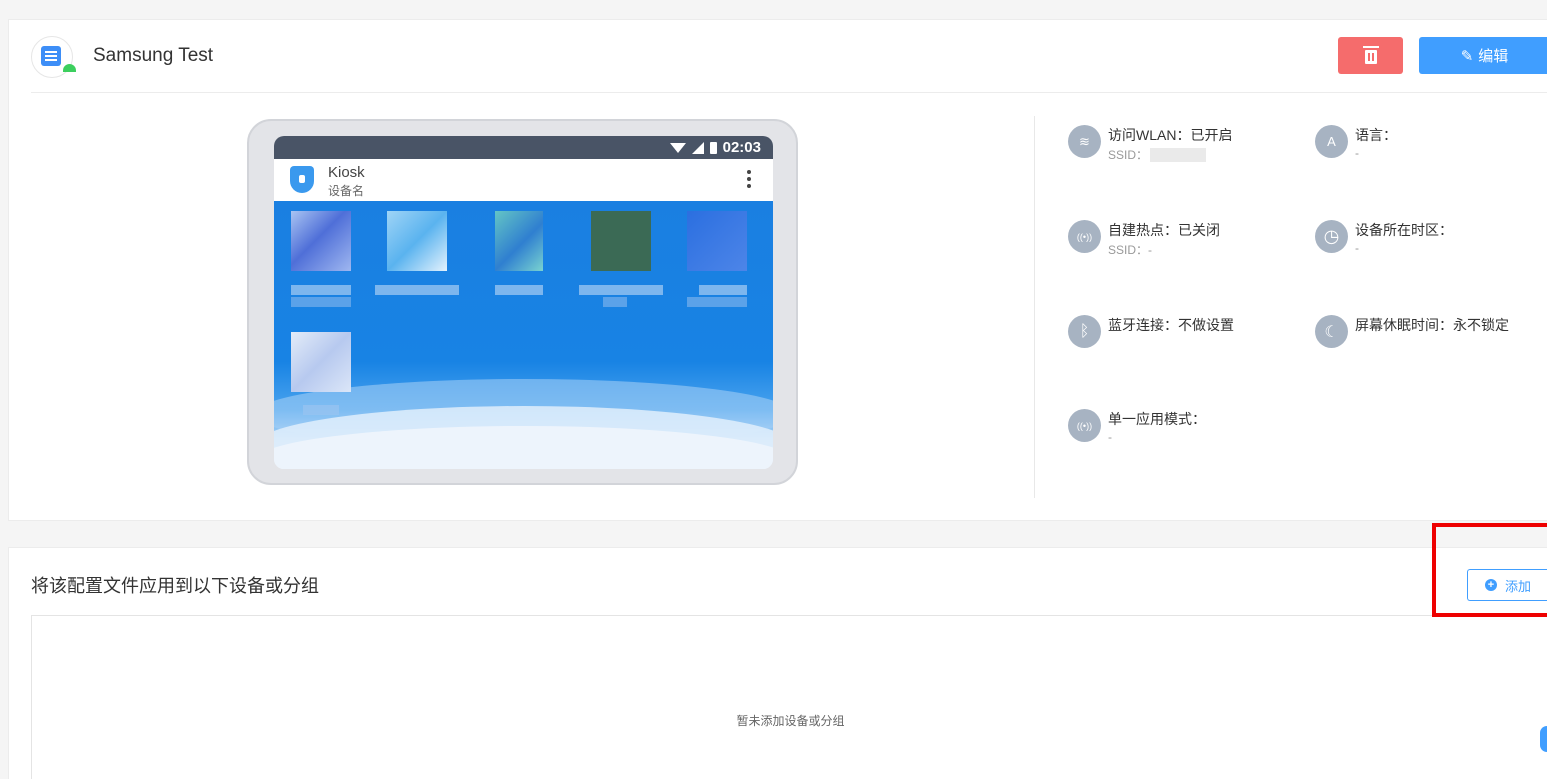 This screenshot has width=1547, height=779. Describe the element at coordinates (1130, 250) in the screenshot. I see `setting-value: SSID：-` at that location.